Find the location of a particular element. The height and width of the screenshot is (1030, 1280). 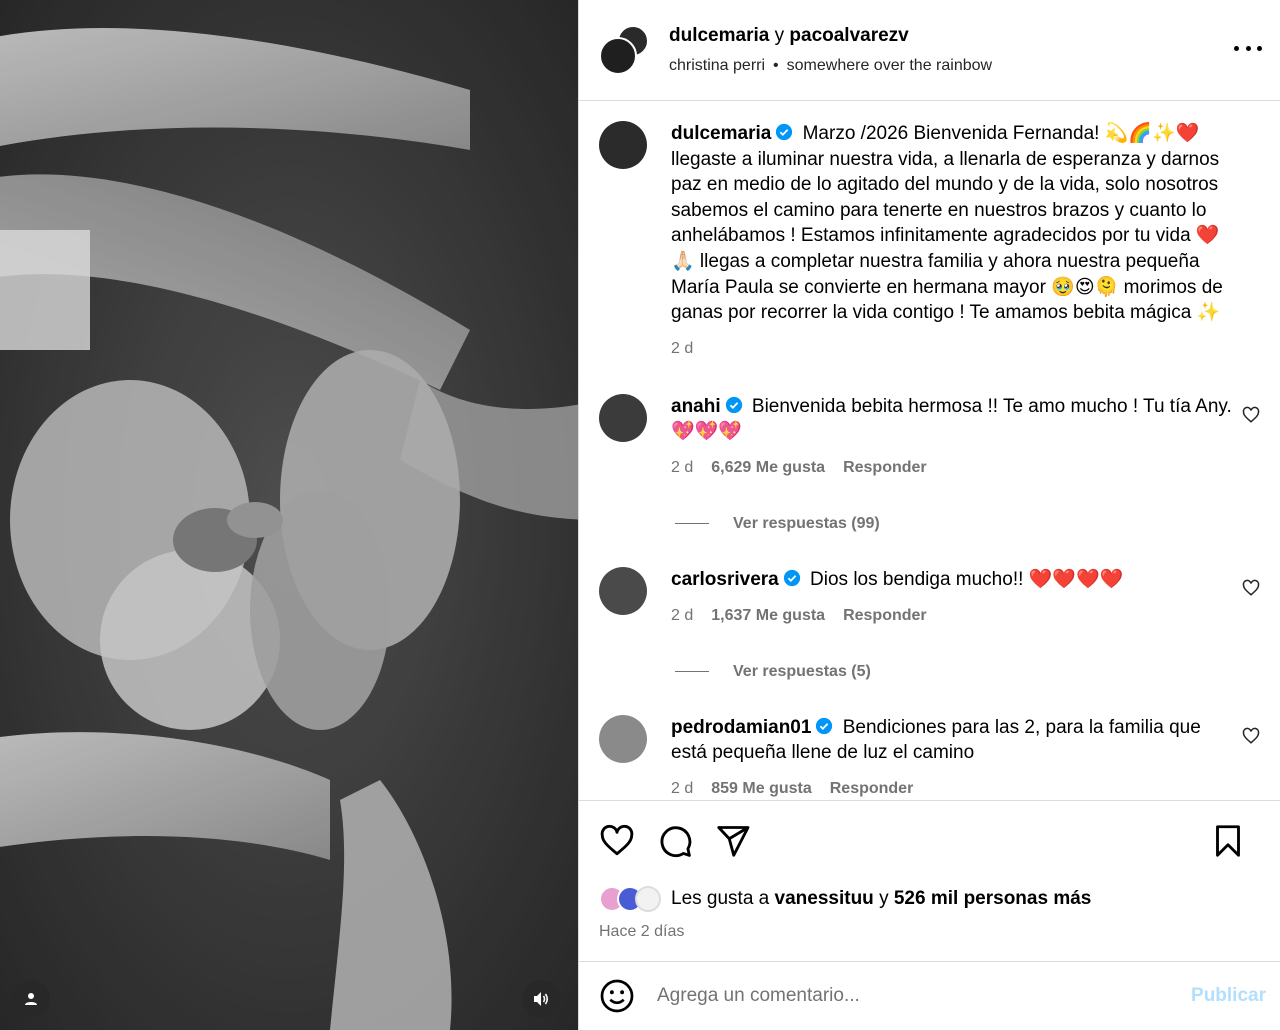

view-replies-label: Ver respuestas (99) is located at coordinates (806, 523).